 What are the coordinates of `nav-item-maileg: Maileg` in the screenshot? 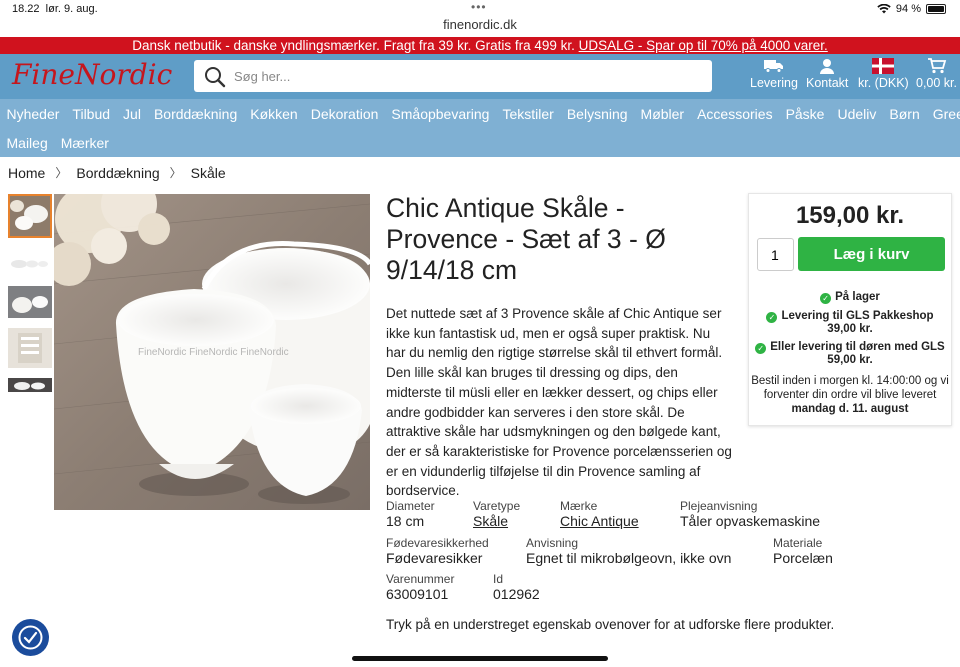 It's located at (27, 143).